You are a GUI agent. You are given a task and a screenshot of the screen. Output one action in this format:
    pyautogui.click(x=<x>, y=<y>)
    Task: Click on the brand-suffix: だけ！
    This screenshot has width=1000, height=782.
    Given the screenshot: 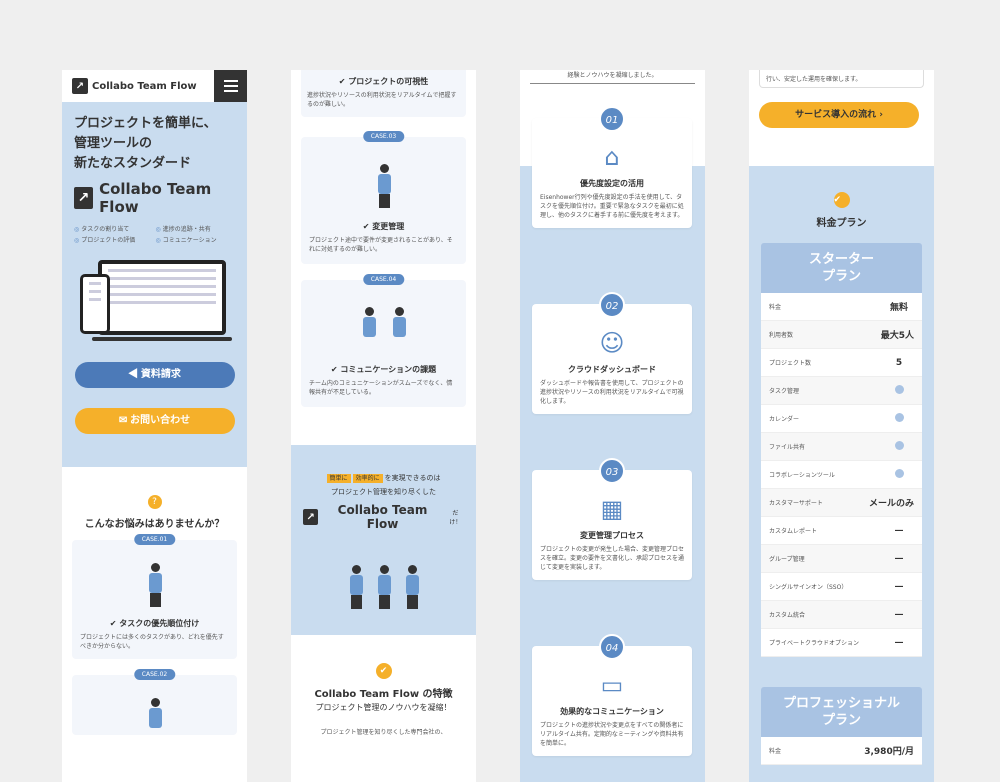 What is the action you would take?
    pyautogui.click(x=455, y=518)
    